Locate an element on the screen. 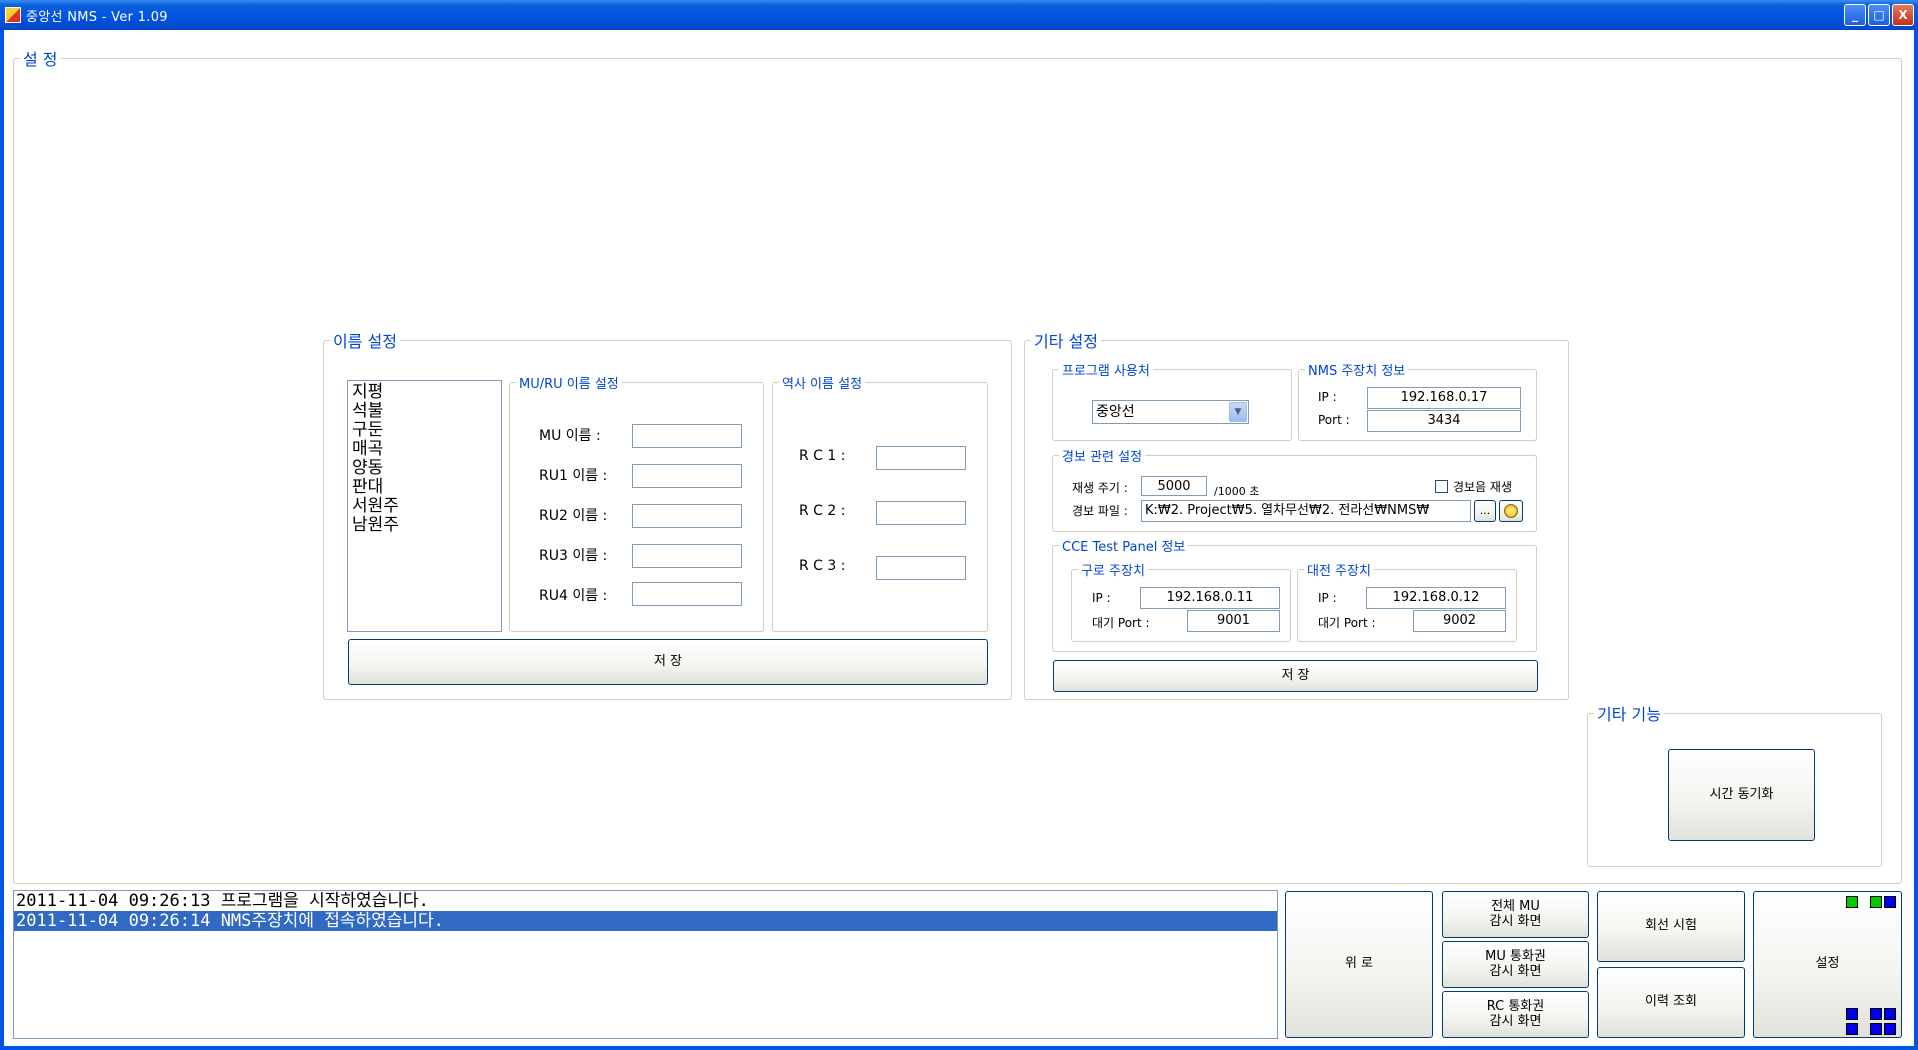 The height and width of the screenshot is (1050, 1918). settings-group-title: 설 정 is located at coordinates (40, 59).